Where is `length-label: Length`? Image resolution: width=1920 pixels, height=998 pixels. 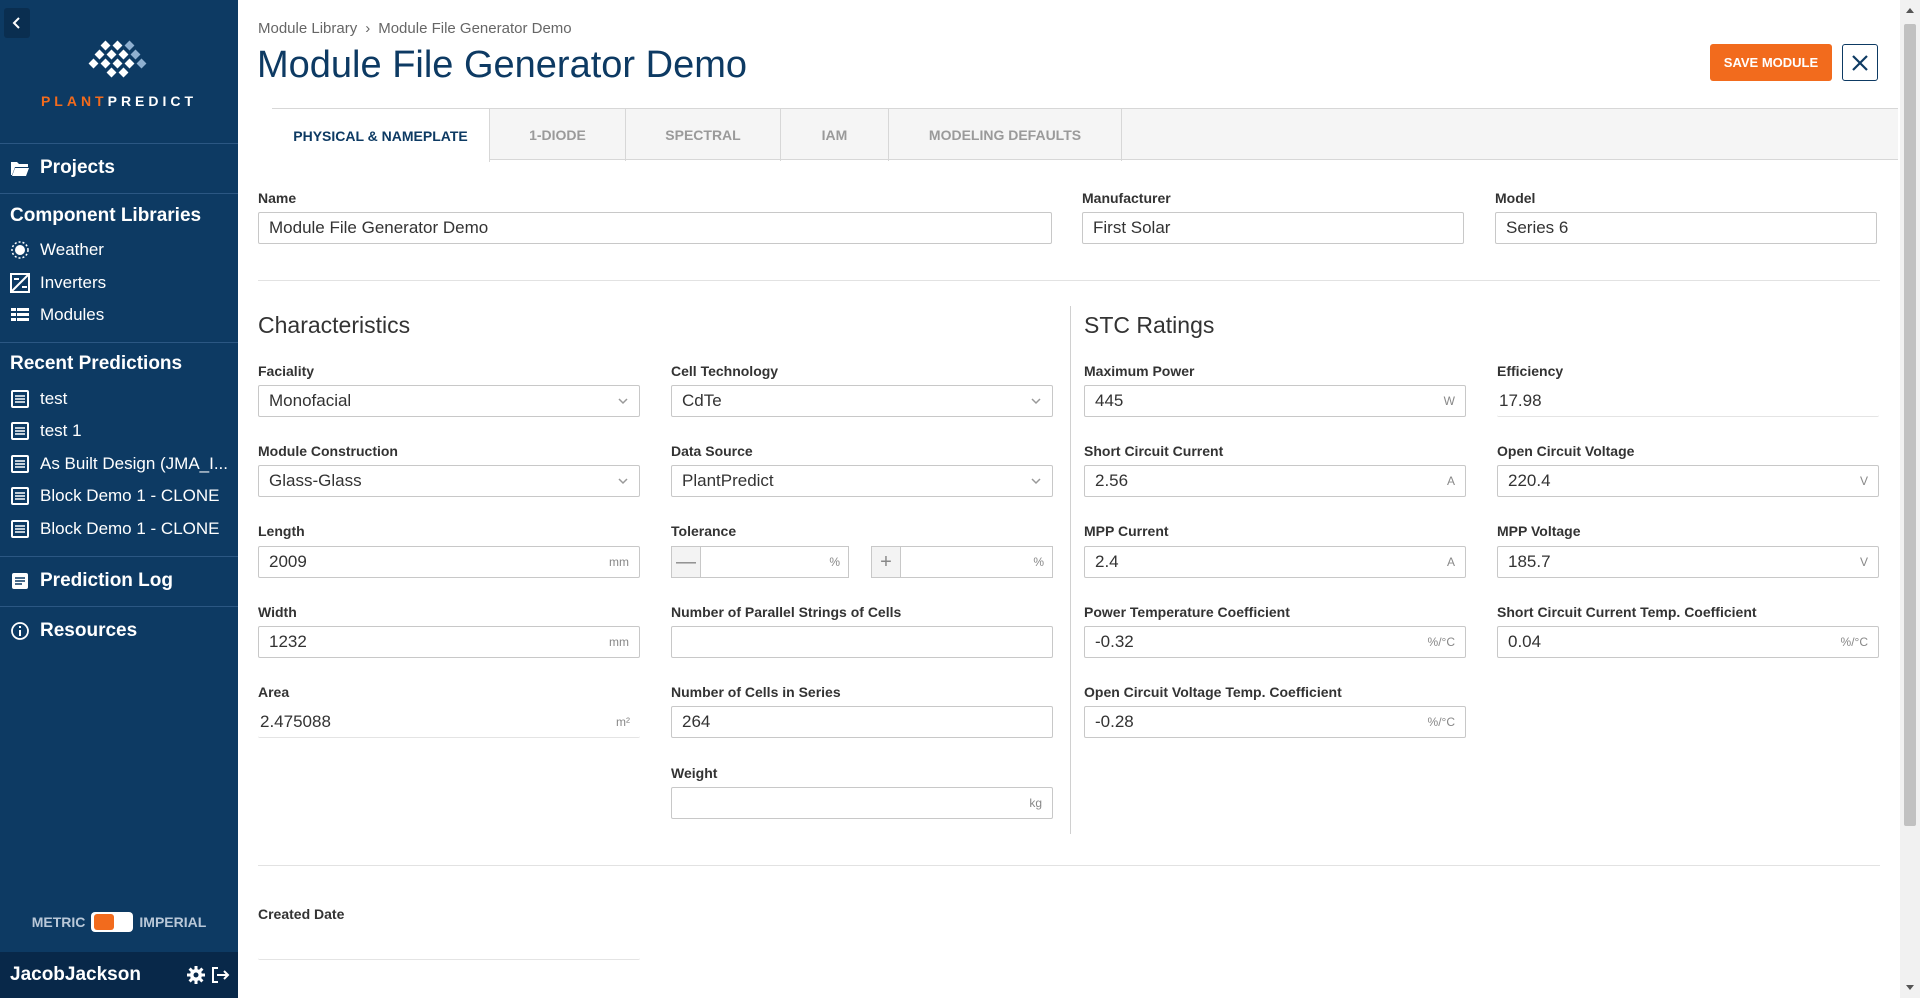
length-label: Length is located at coordinates (281, 531).